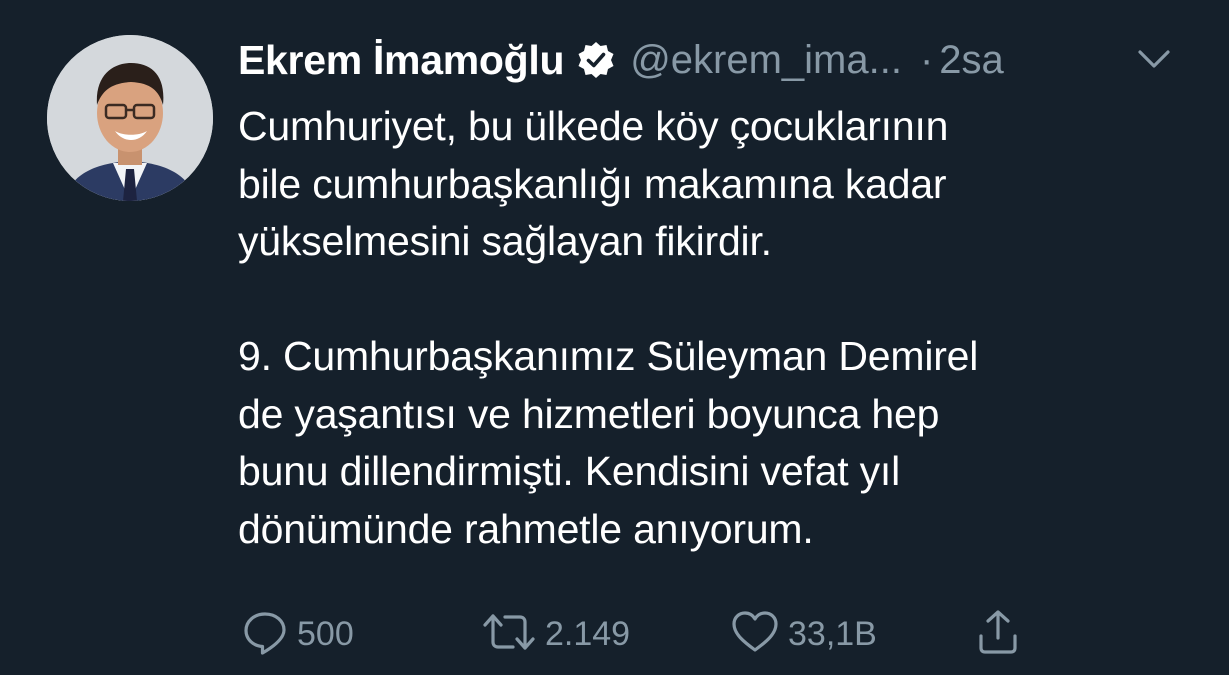 The image size is (1229, 675). I want to click on like-count: 33,1B, so click(832, 633).